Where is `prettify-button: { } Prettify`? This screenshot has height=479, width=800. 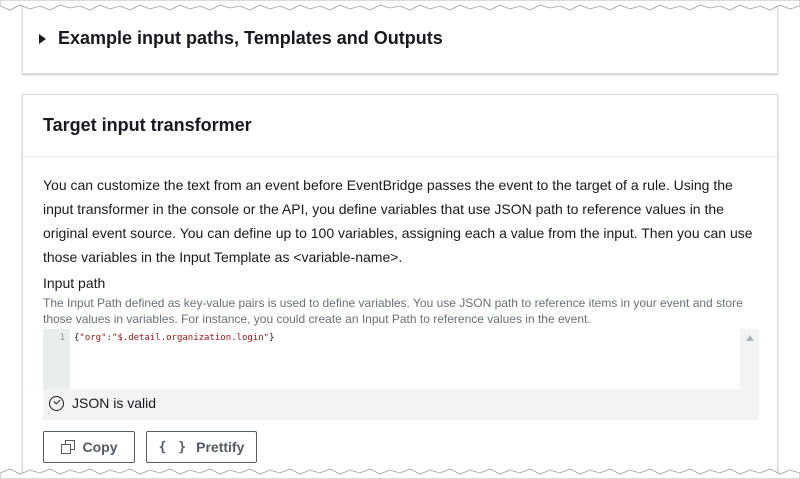
prettify-button: { } Prettify is located at coordinates (201, 447).